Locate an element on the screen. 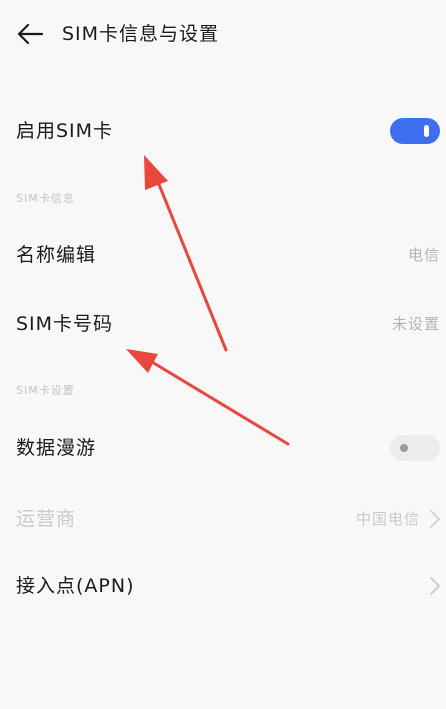  carrier-value: 中国电信 is located at coordinates (387, 519).